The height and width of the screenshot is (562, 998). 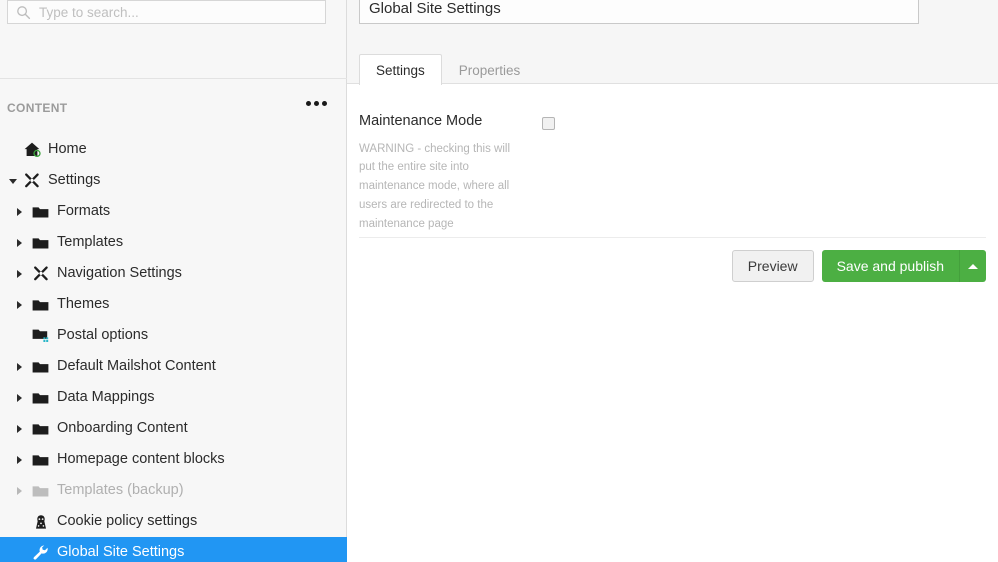 I want to click on tree-item-label: Homepage content blocks, so click(x=141, y=459).